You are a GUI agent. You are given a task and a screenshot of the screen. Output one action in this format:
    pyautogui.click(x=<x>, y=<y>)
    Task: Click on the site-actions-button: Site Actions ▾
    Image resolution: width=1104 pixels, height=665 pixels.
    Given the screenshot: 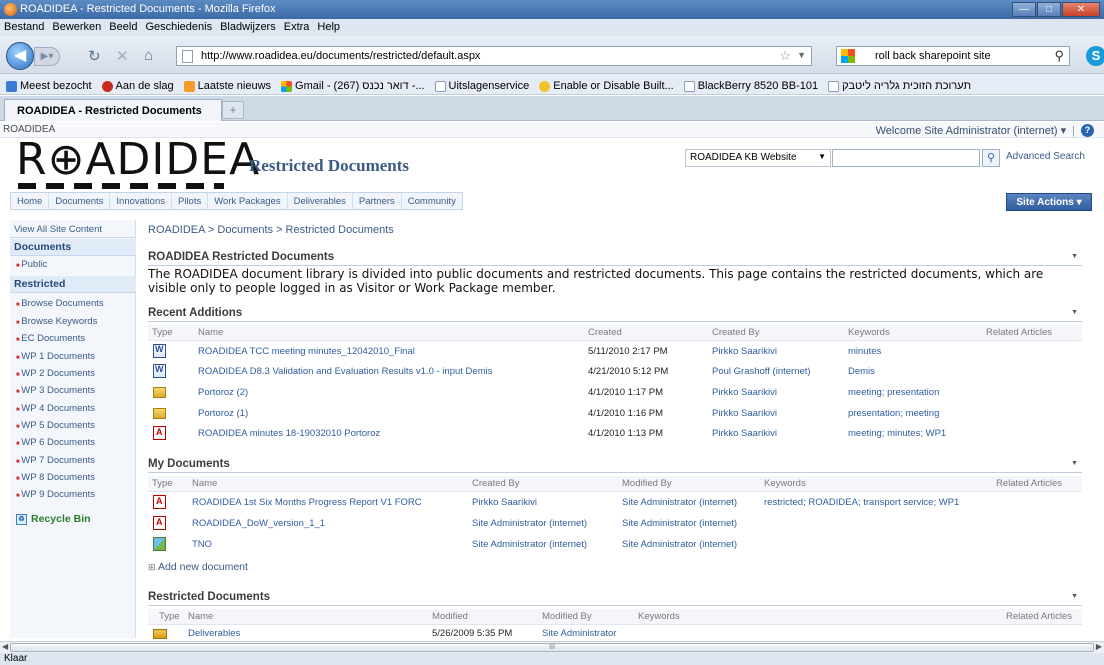 What is the action you would take?
    pyautogui.click(x=1049, y=202)
    